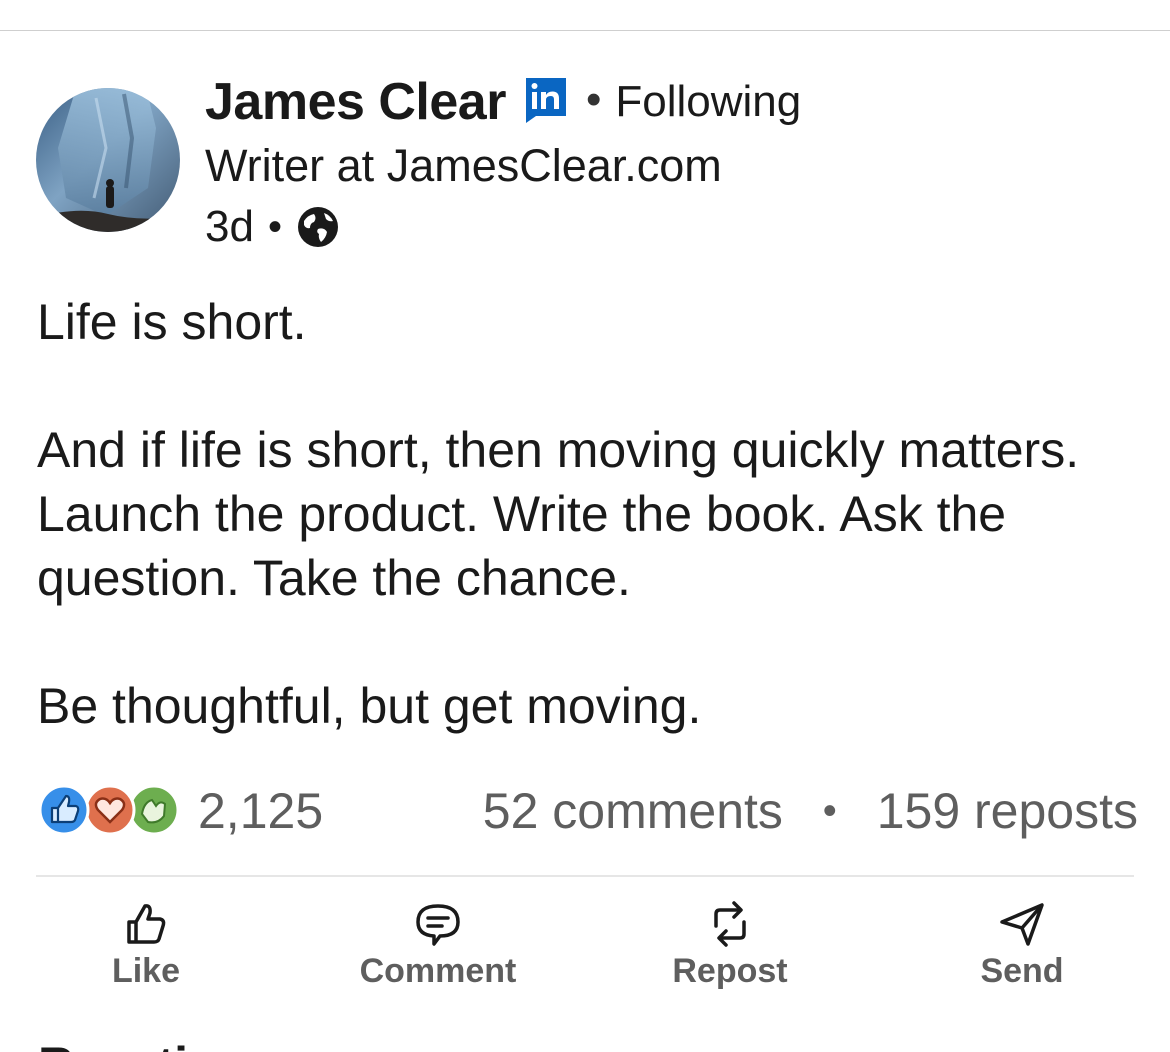 Image resolution: width=1170 pixels, height=1052 pixels. Describe the element at coordinates (438, 971) in the screenshot. I see `comment-label: Comment` at that location.